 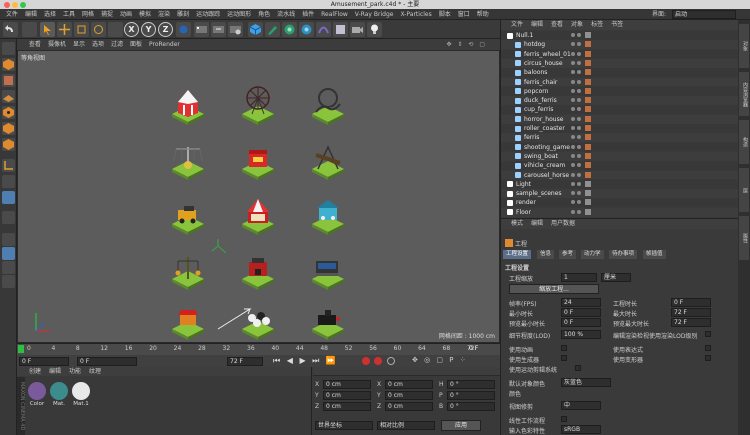 What do you see at coordinates (8, 281) in the screenshot?
I see `axis-lock-icon` at bounding box center [8, 281].